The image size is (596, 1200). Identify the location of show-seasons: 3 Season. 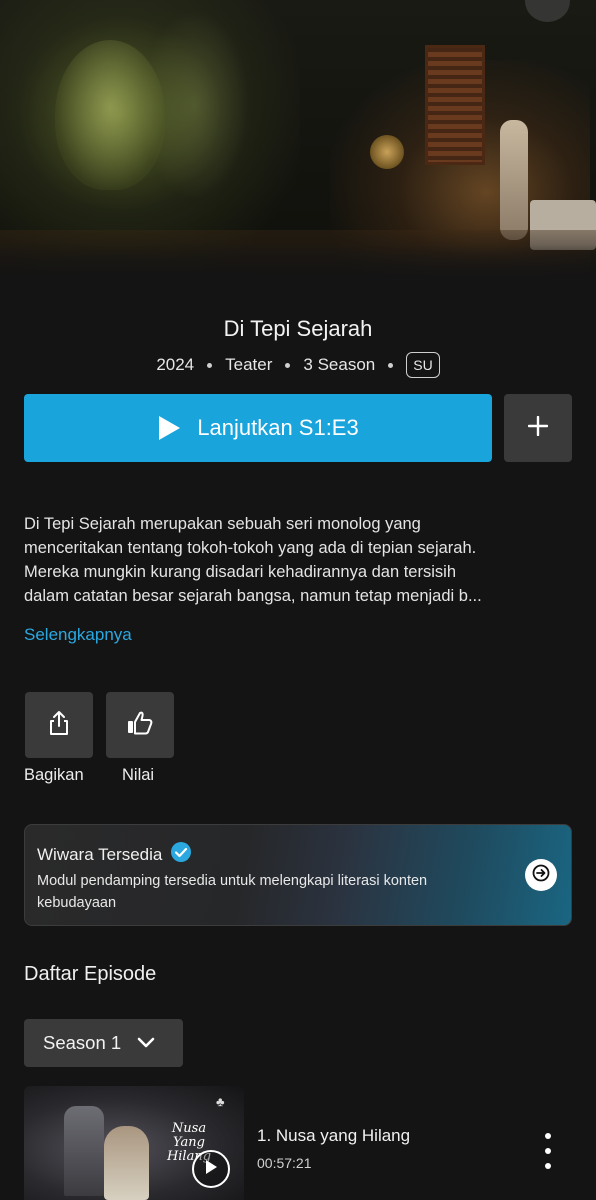
(339, 364).